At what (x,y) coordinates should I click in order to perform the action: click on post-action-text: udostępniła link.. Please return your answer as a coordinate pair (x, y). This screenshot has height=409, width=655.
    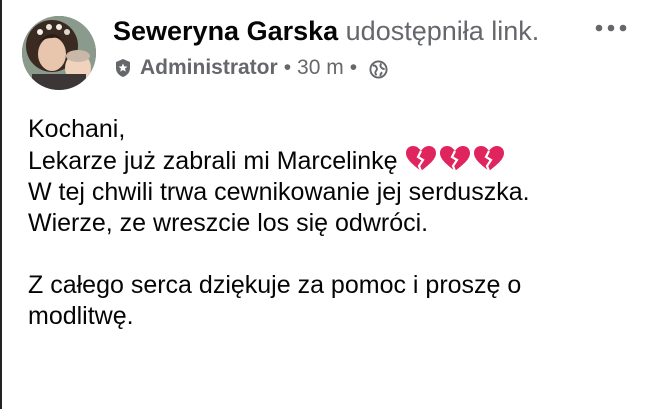
    Looking at the image, I should click on (439, 31).